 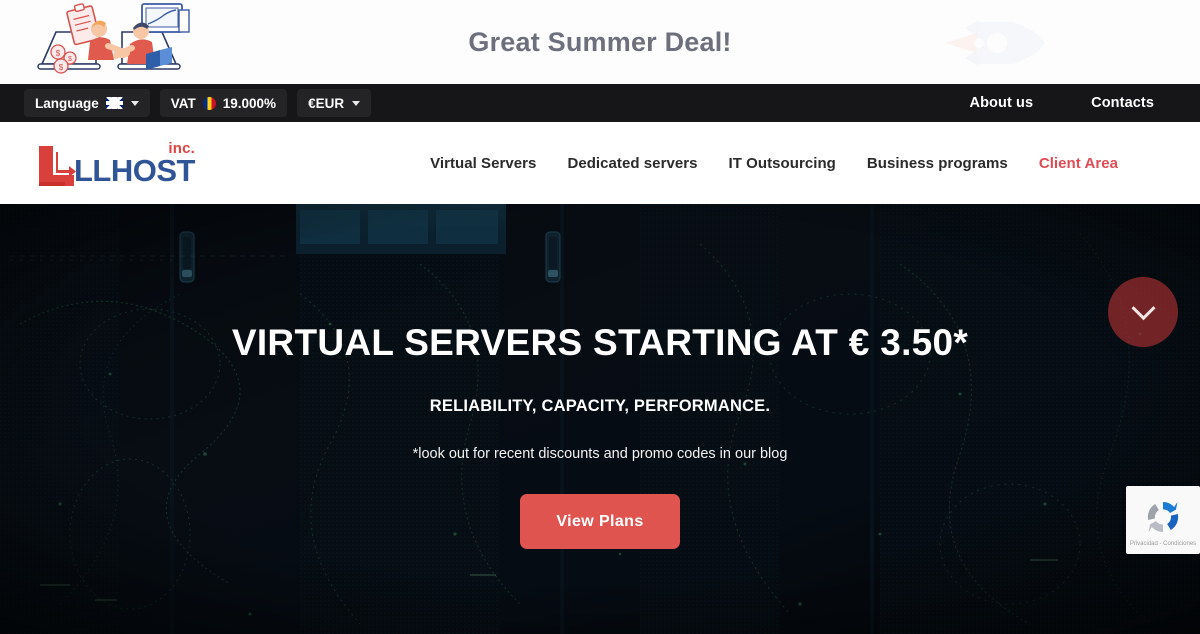 What do you see at coordinates (782, 163) in the screenshot?
I see `nav-link-it-outsourcing: IT Outsourcing` at bounding box center [782, 163].